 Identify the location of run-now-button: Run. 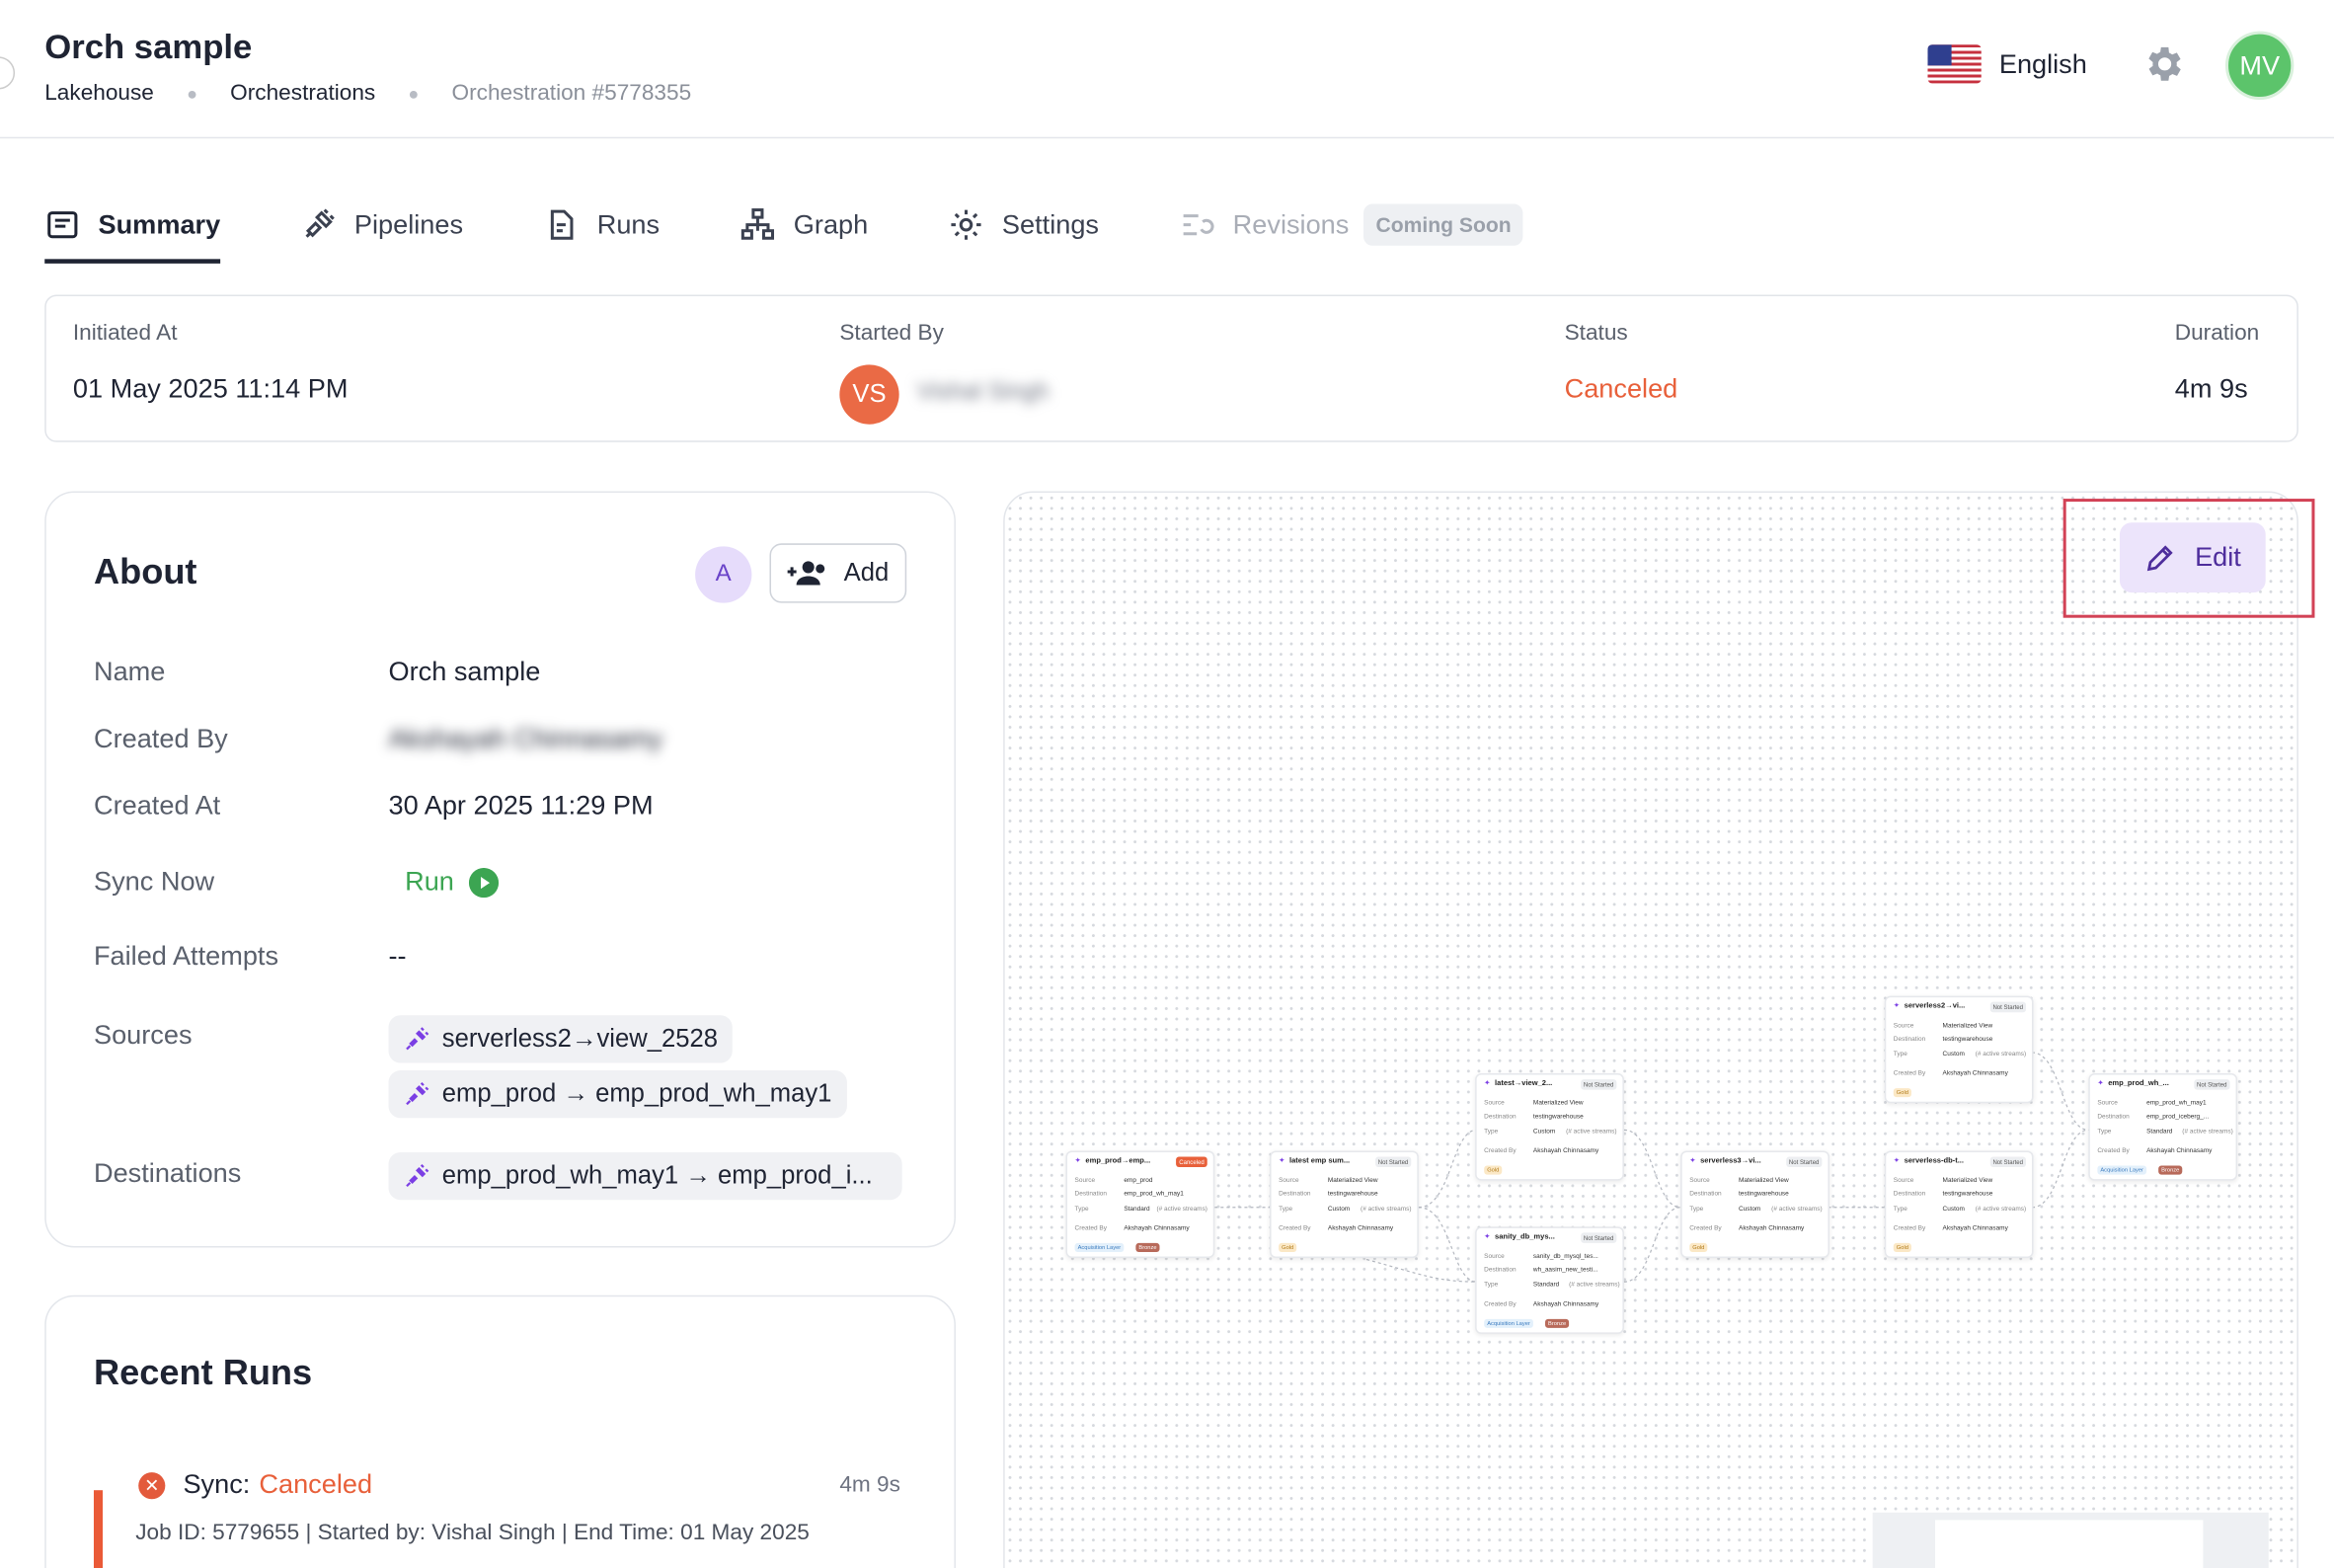
(452, 882).